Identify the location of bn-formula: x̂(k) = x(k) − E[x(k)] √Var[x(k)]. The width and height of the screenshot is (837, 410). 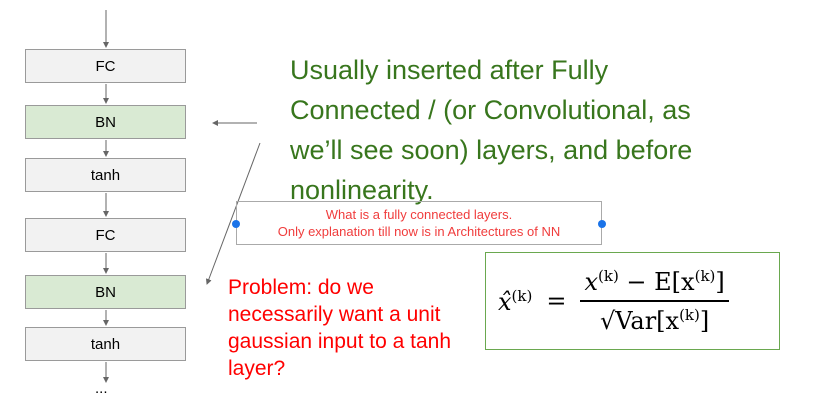
(632, 301).